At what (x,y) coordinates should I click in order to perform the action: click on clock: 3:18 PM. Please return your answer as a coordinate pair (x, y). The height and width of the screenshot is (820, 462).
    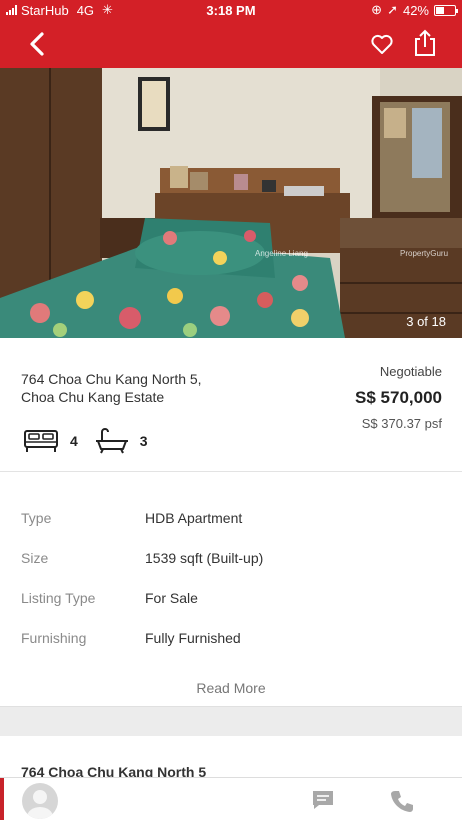
    Looking at the image, I should click on (231, 10).